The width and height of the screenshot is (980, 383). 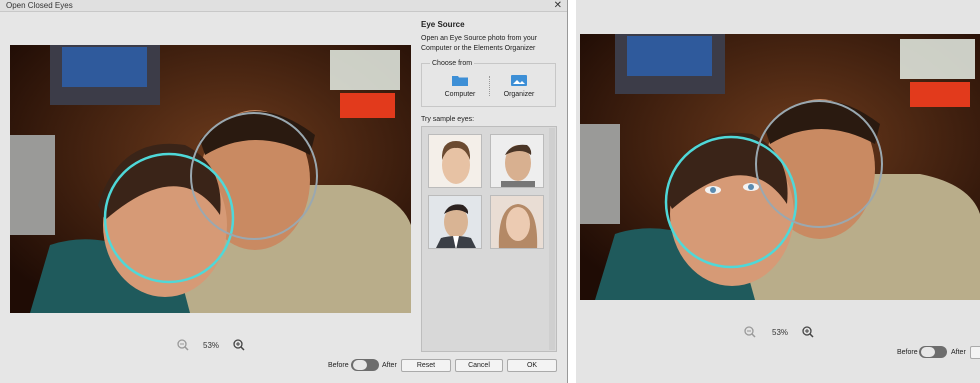 I want to click on close-icon: ✕, so click(x=558, y=5).